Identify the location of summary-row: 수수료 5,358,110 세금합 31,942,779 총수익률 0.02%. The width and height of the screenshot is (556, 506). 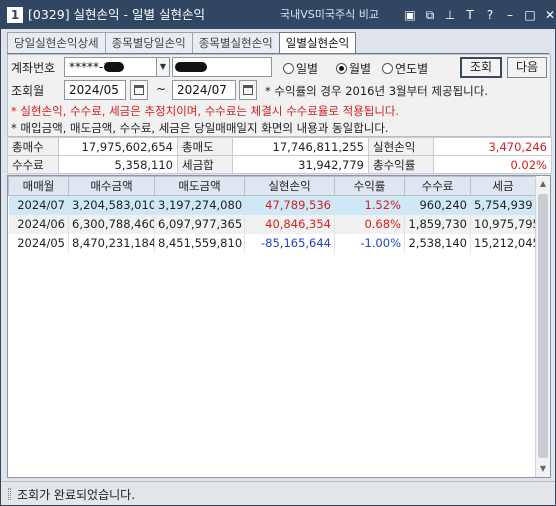
(279, 164).